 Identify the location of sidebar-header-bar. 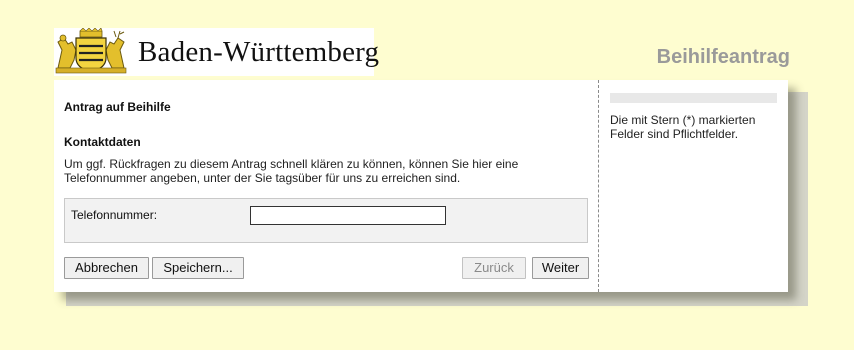
(693, 98).